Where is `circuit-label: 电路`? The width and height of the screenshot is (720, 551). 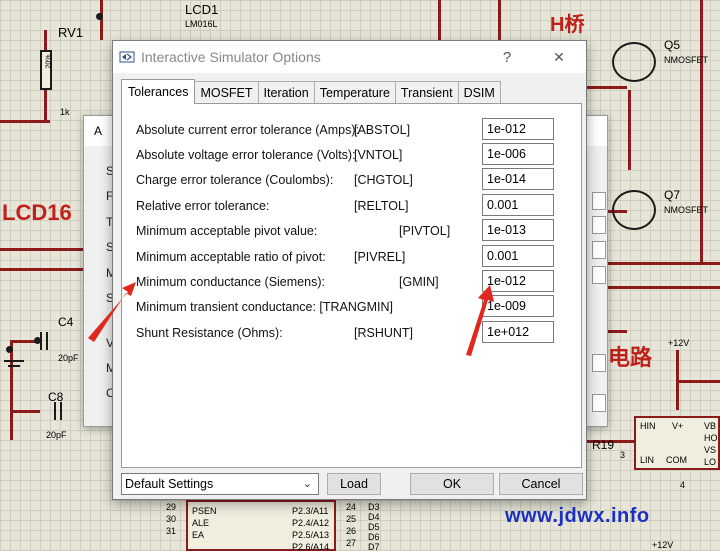 circuit-label: 电路 is located at coordinates (630, 357).